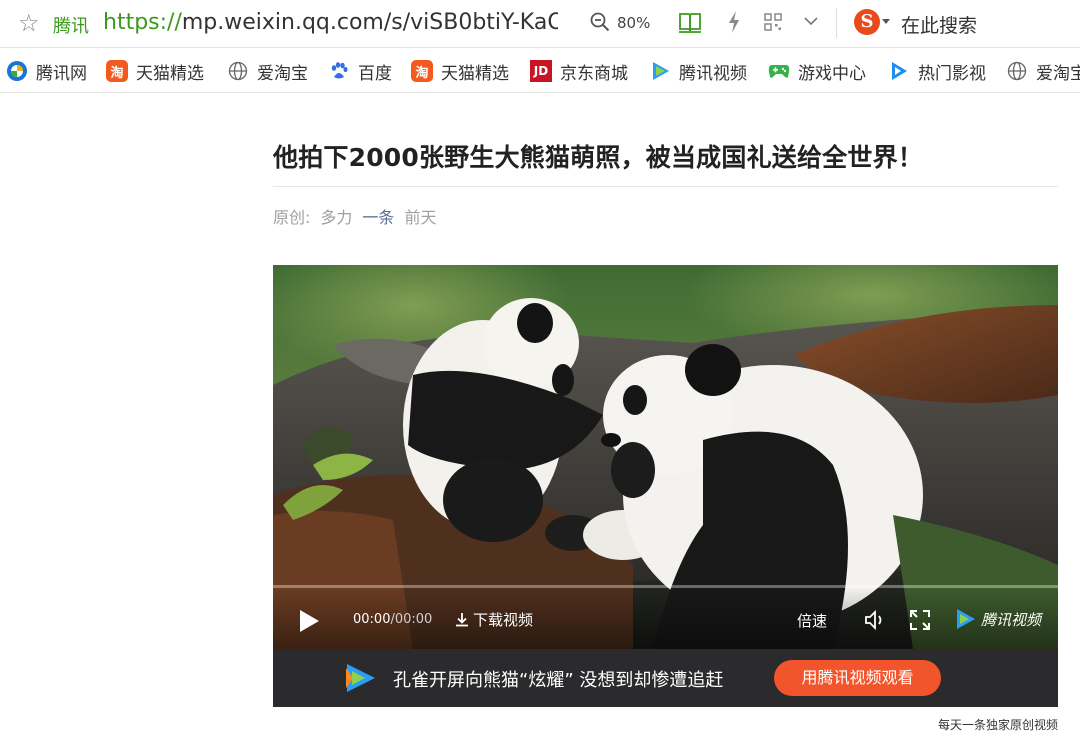  I want to click on bookmark-item: 百度, so click(360, 70).